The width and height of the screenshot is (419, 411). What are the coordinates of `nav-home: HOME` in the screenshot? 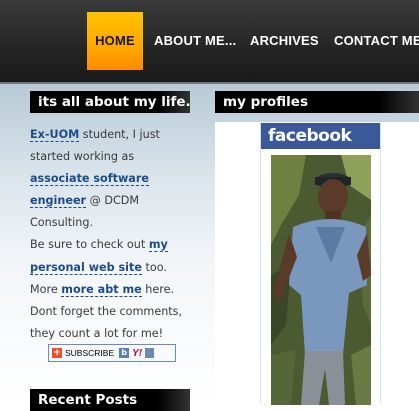 It's located at (115, 41).